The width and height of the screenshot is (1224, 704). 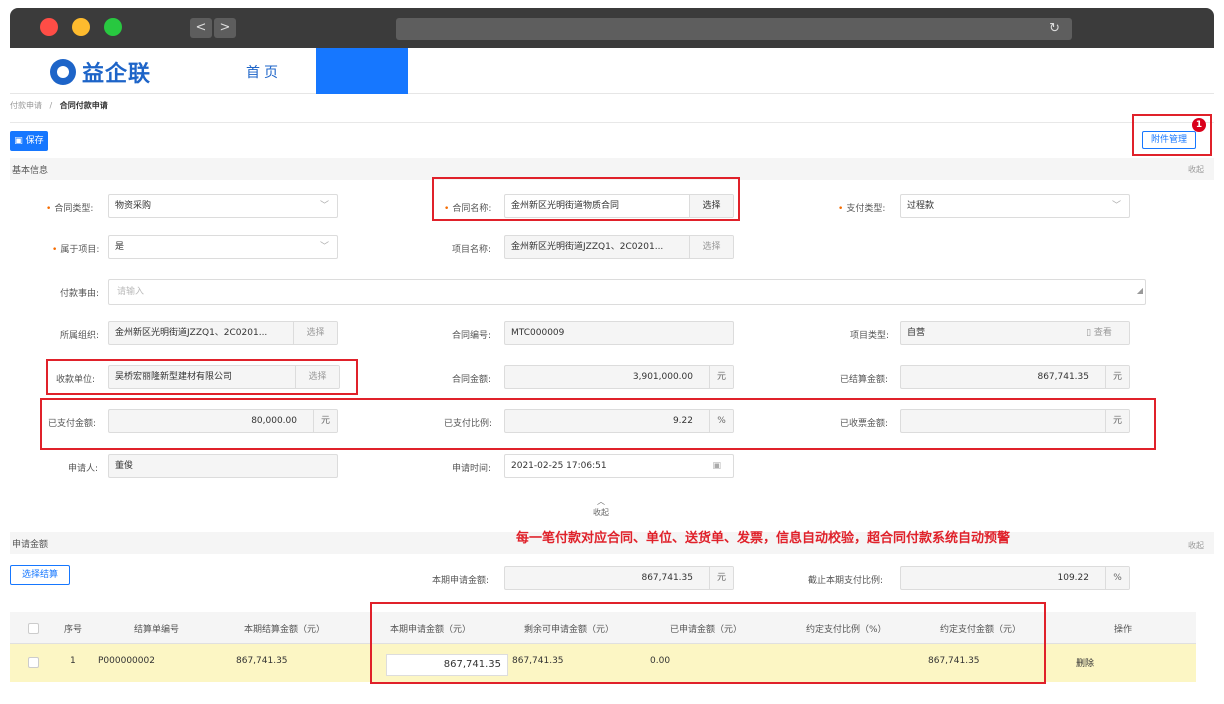 What do you see at coordinates (225, 28) in the screenshot?
I see `forward-button: >` at bounding box center [225, 28].